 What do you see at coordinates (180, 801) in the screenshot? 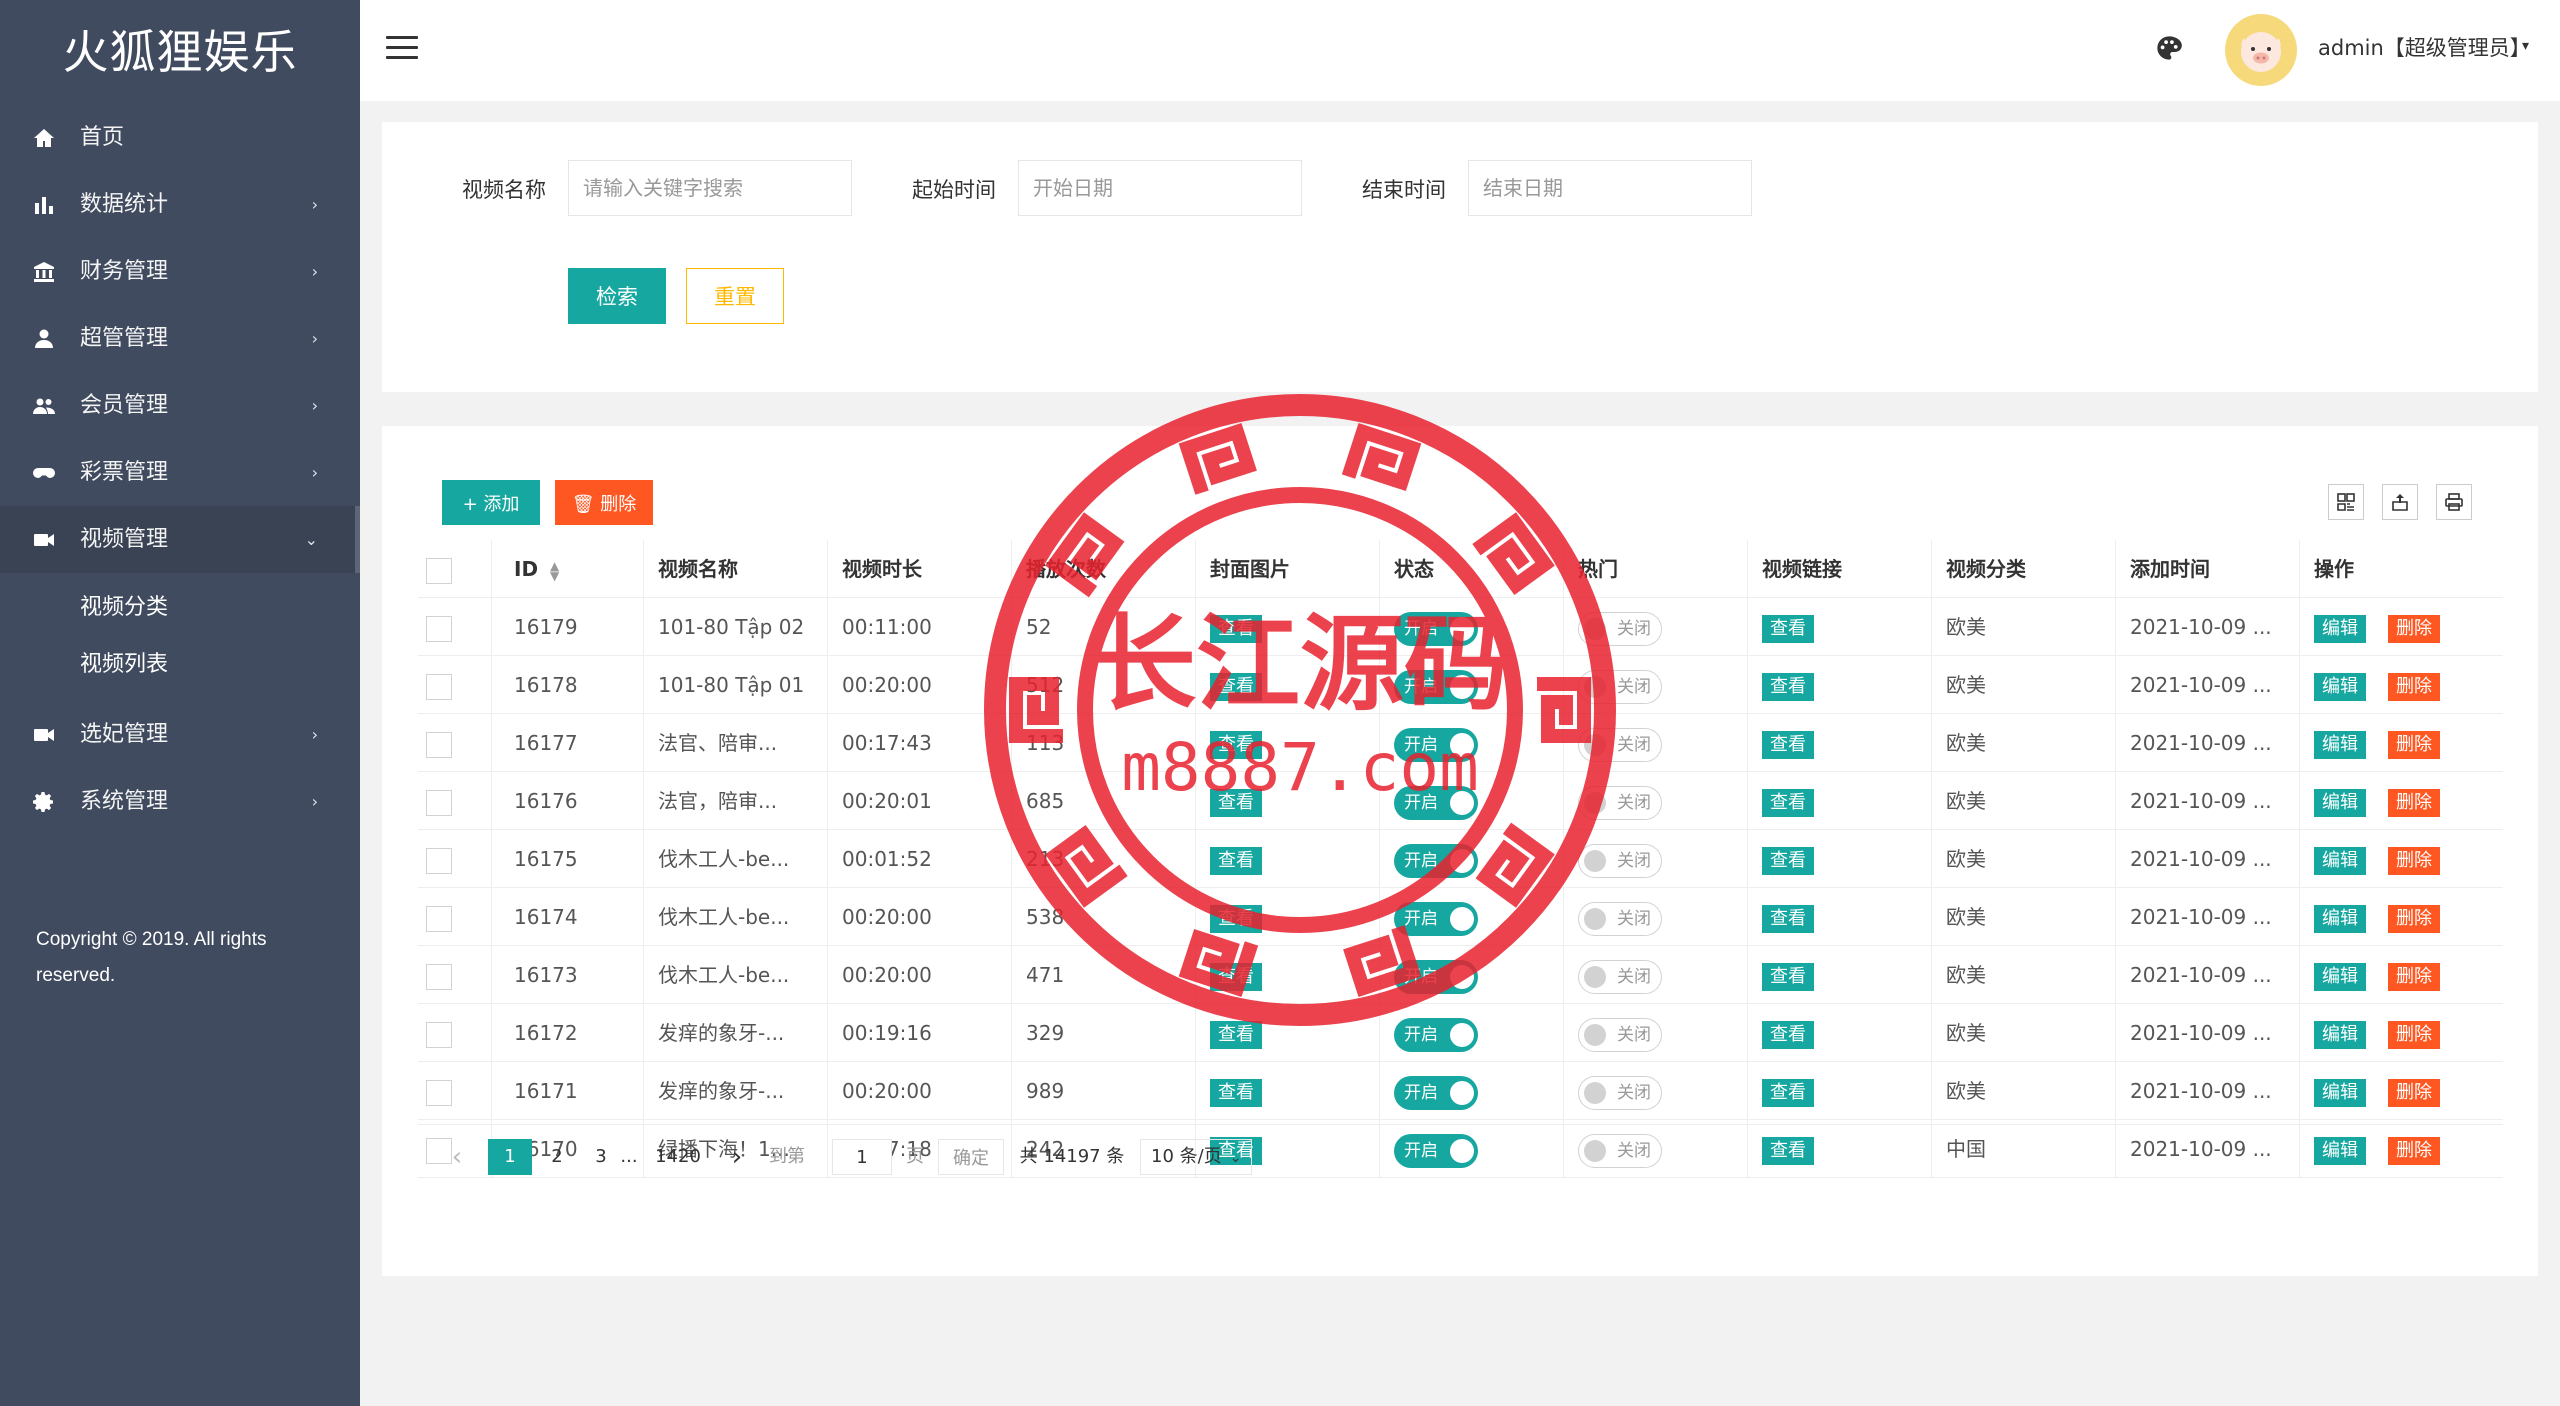
I see `sidebar-item-system: 系统管理 ›` at bounding box center [180, 801].